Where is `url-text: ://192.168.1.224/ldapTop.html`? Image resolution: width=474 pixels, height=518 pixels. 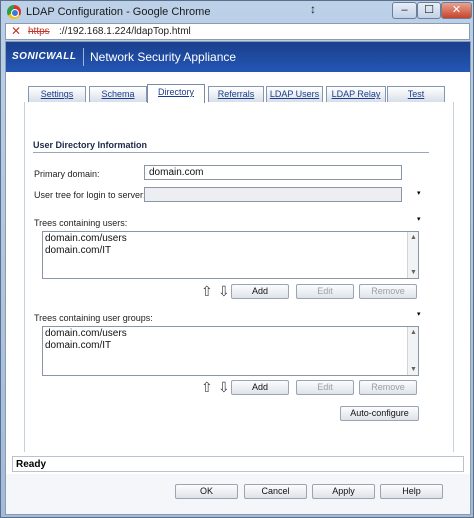
url-text: ://192.168.1.224/ldapTop.html is located at coordinates (125, 31).